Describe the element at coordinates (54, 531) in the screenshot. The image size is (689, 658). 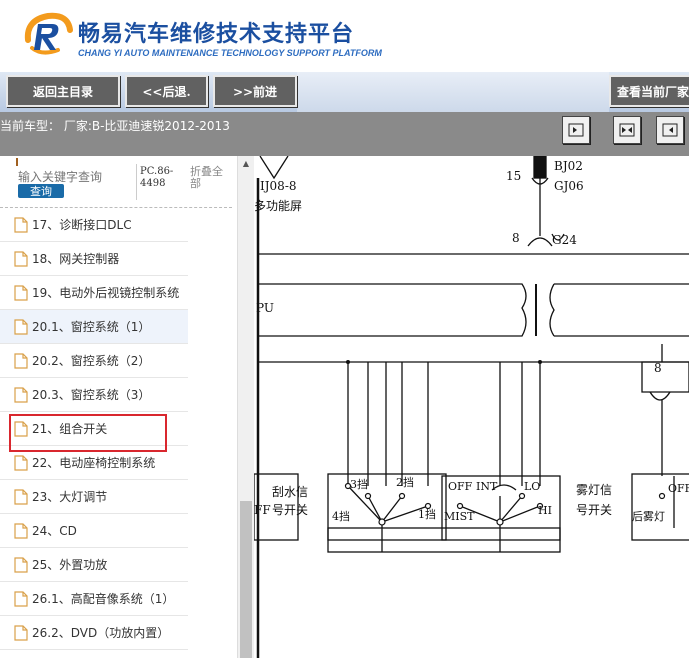
I see `list-item-label: 24、CD` at that location.